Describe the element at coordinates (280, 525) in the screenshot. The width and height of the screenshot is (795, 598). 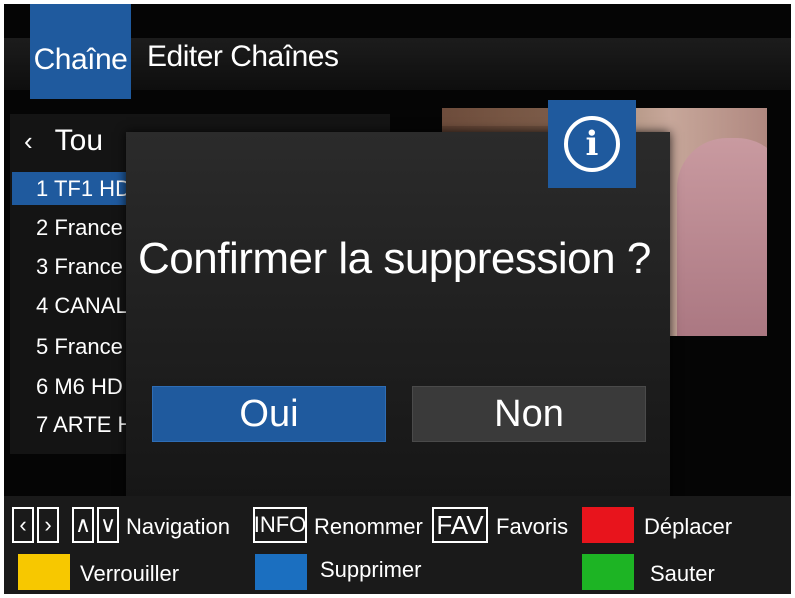
I see `info-key-icon: INFO` at that location.